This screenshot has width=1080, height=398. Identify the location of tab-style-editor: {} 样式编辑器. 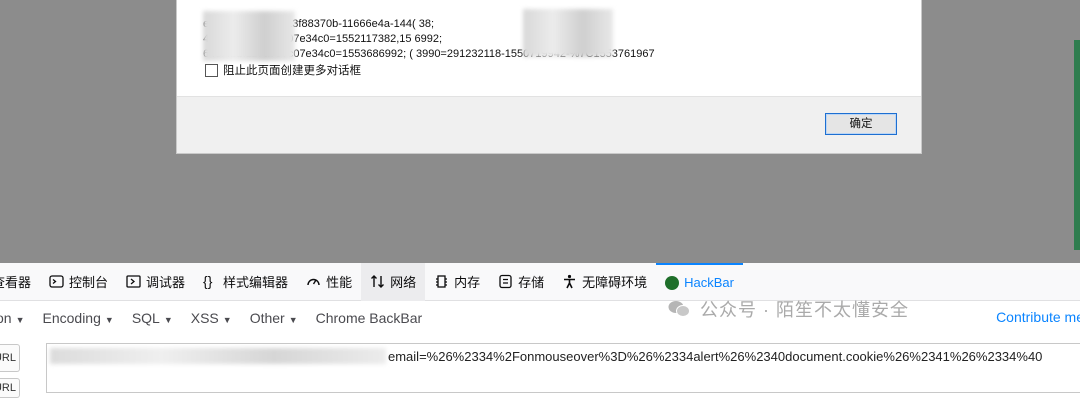
(245, 282).